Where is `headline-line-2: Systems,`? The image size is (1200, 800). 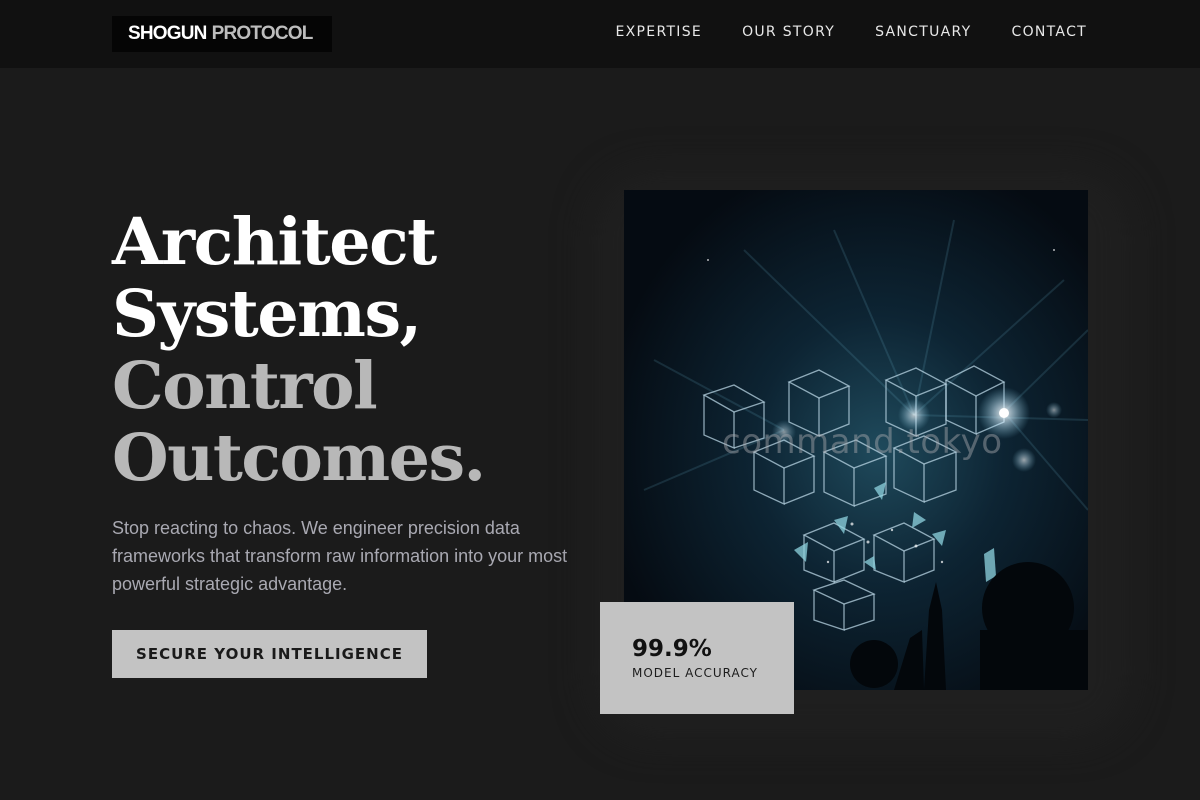
headline-line-2: Systems, is located at coordinates (267, 314).